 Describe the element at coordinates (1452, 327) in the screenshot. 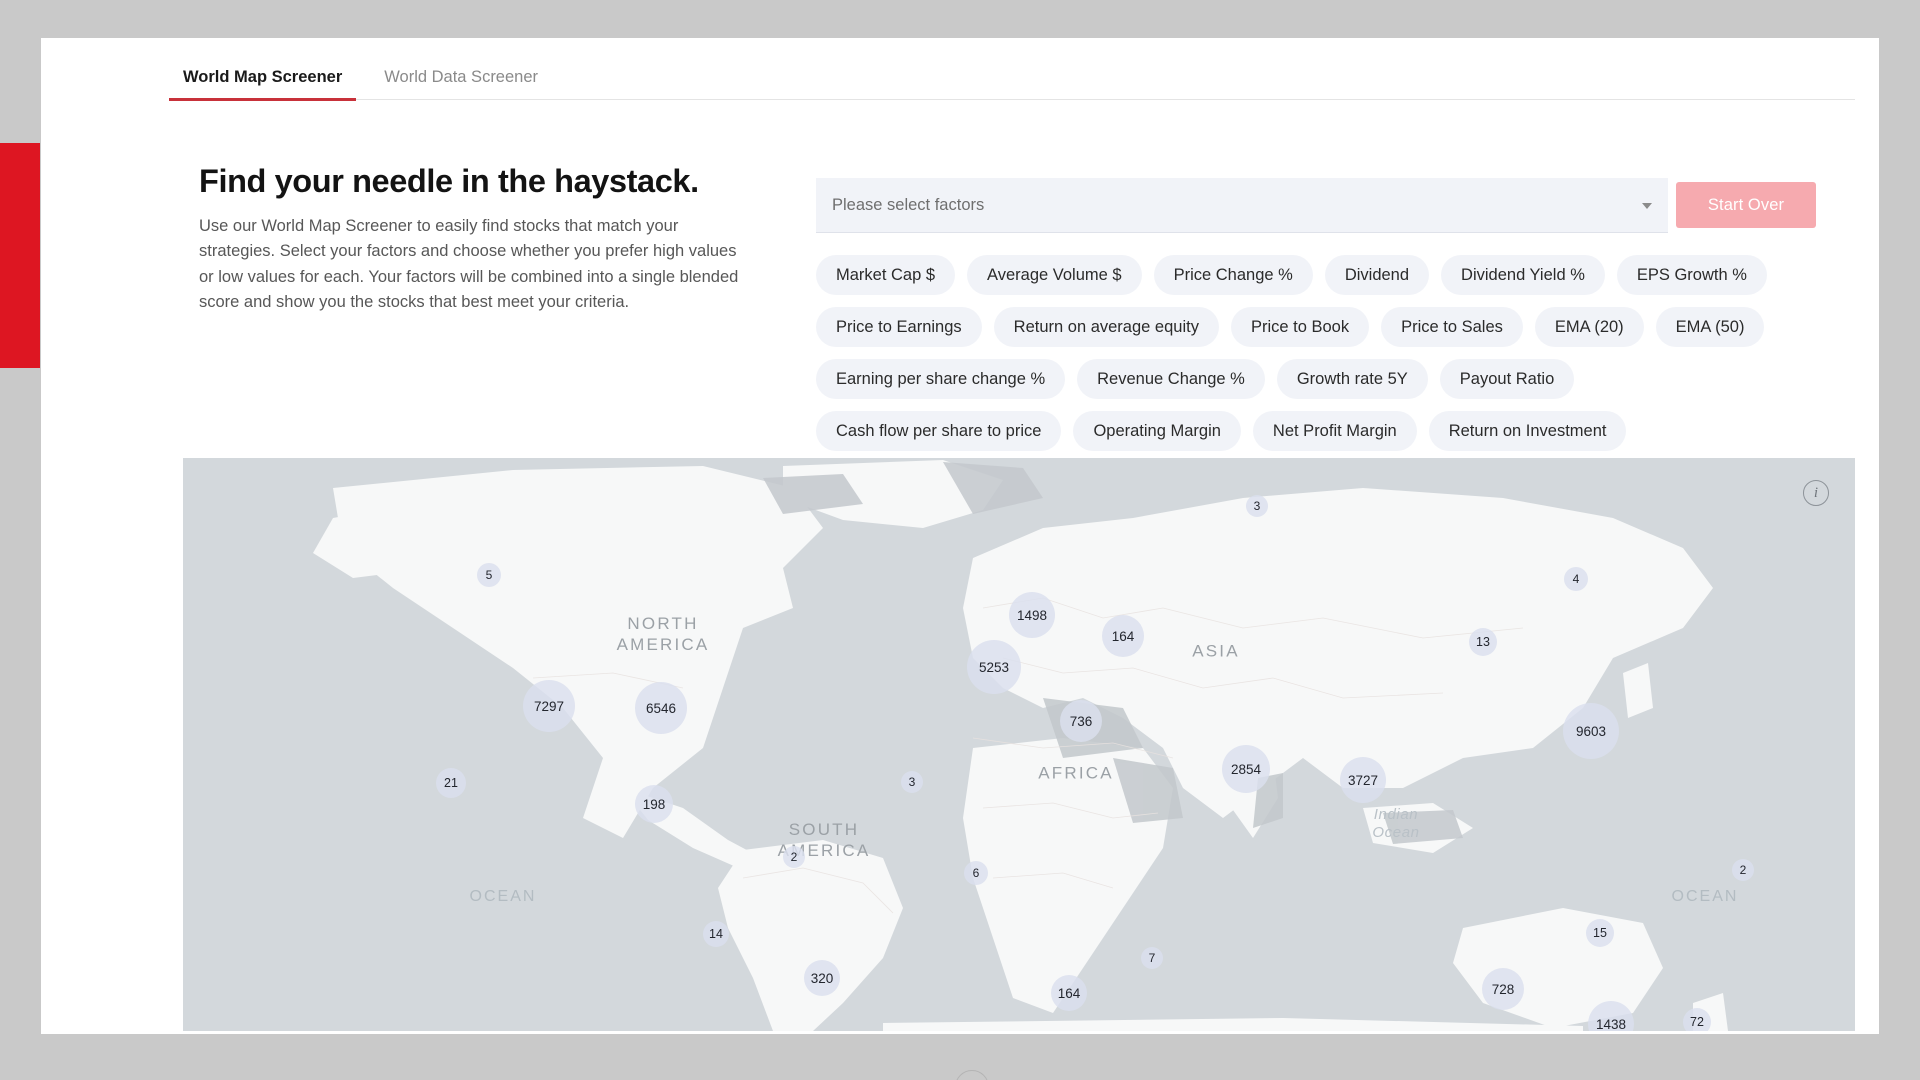

I see `factor-chip: Price to Sales` at that location.